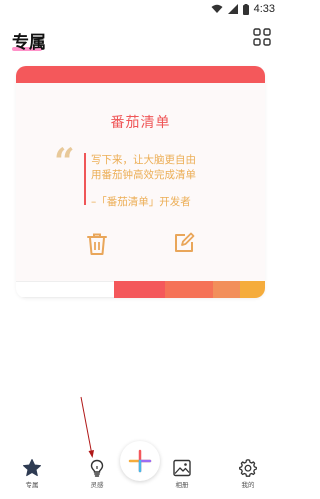 This screenshot has width=320, height=499. What do you see at coordinates (140, 10) in the screenshot?
I see `status-bar: 4:33` at bounding box center [140, 10].